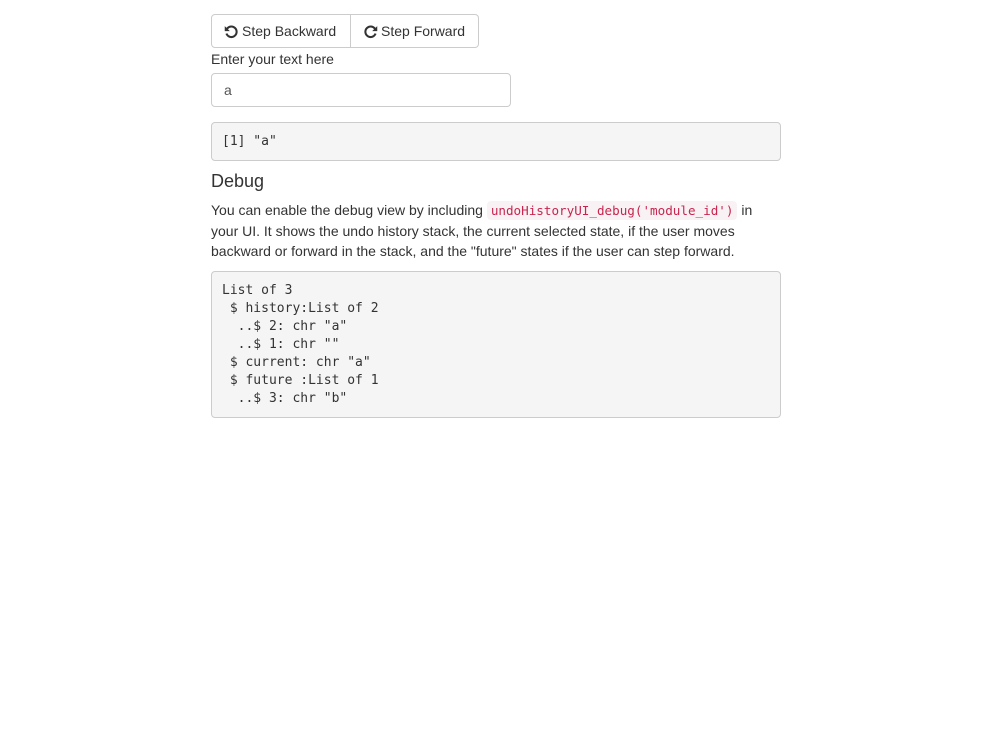  I want to click on undo-icon, so click(231, 31).